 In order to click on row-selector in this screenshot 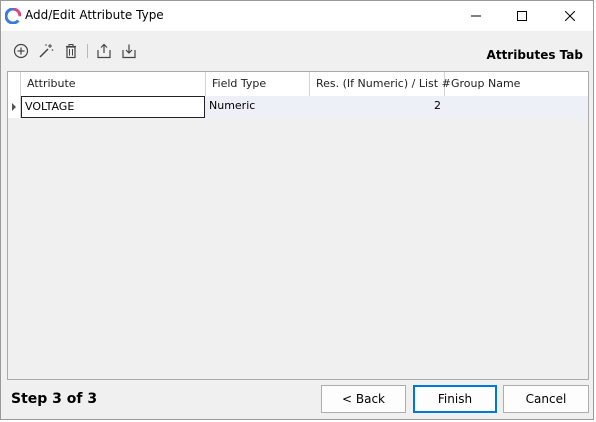, I will do `click(14, 107)`.